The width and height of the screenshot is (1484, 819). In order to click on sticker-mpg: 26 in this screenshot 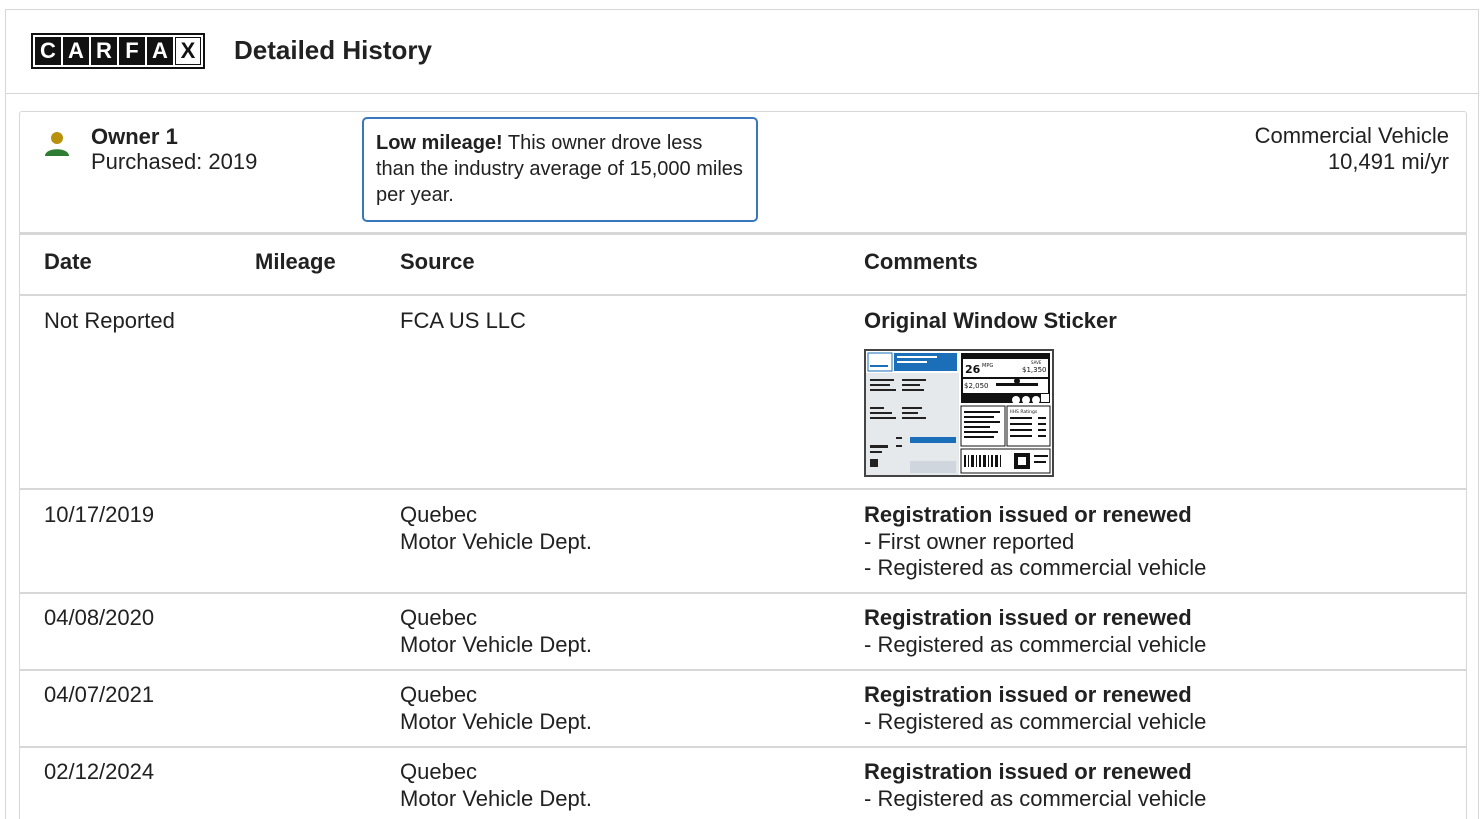, I will do `click(973, 369)`.